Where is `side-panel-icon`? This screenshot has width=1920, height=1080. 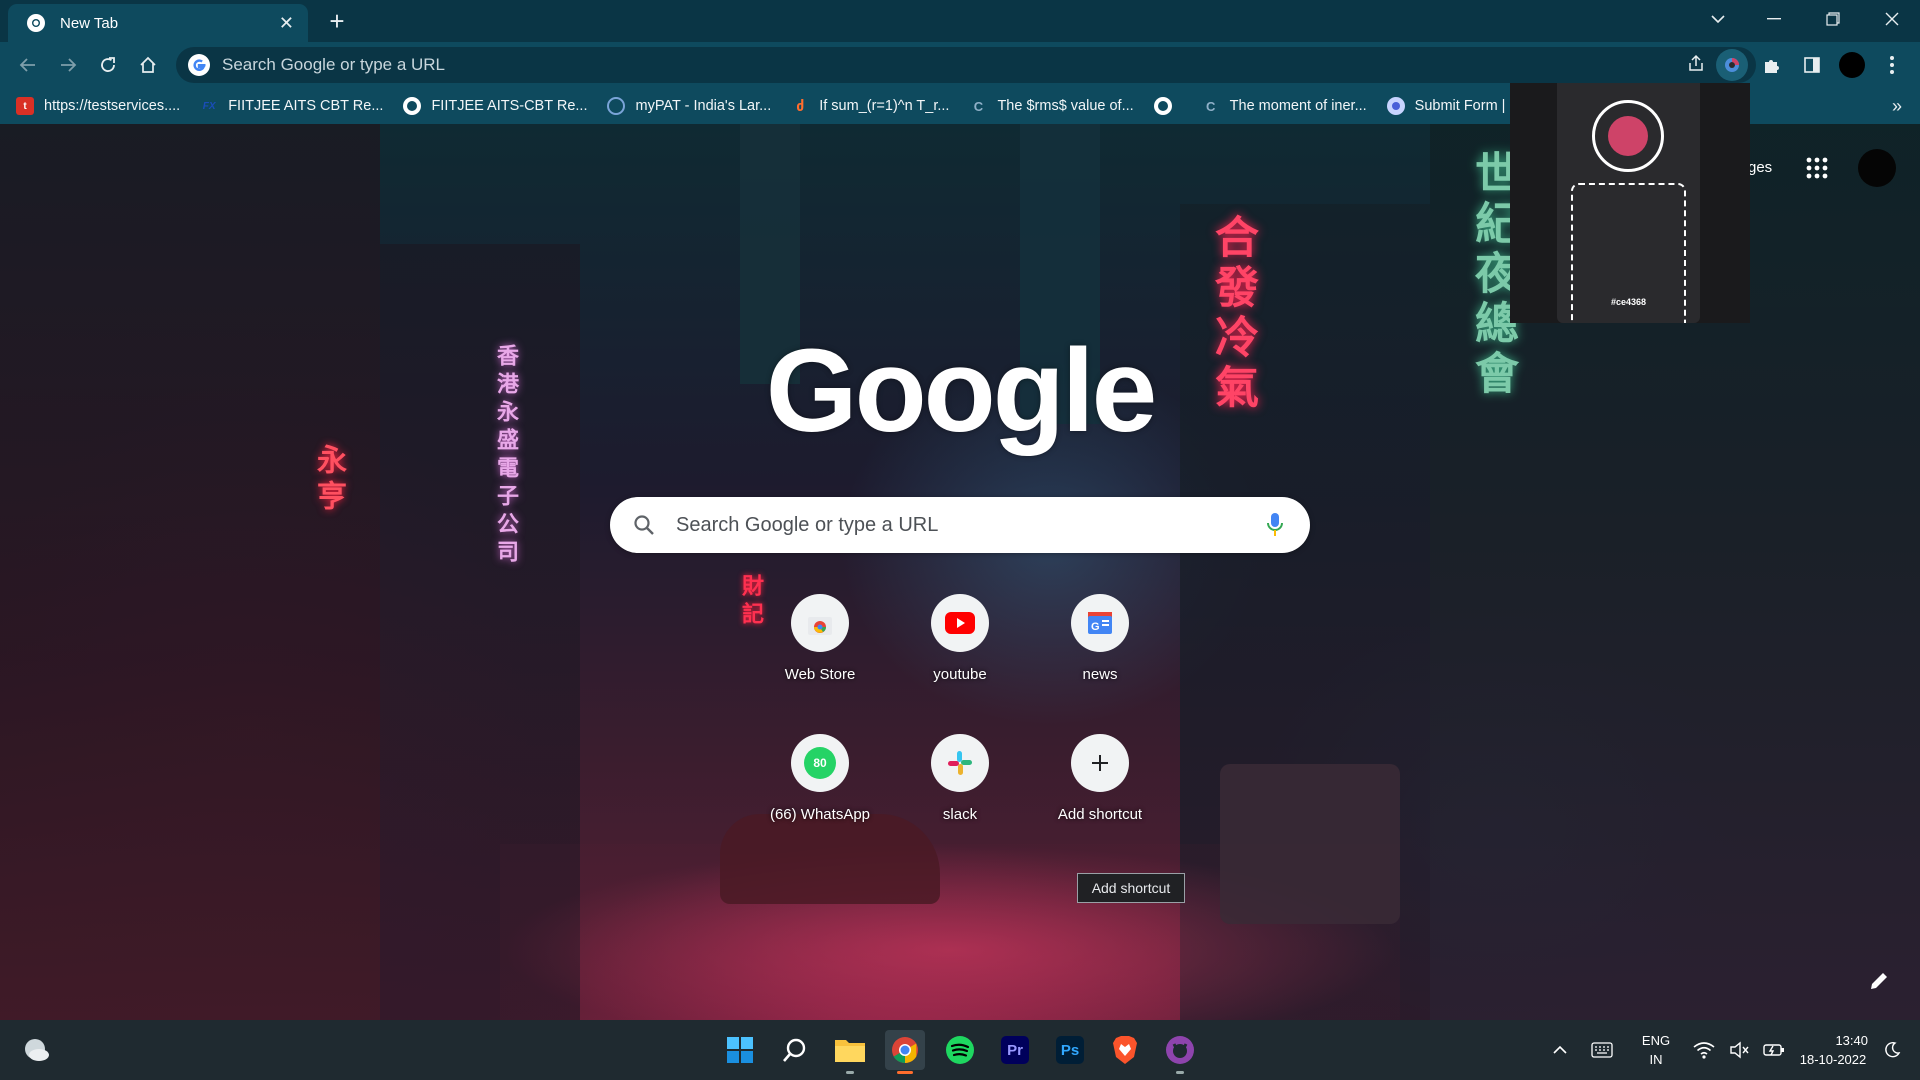 side-panel-icon is located at coordinates (1812, 65).